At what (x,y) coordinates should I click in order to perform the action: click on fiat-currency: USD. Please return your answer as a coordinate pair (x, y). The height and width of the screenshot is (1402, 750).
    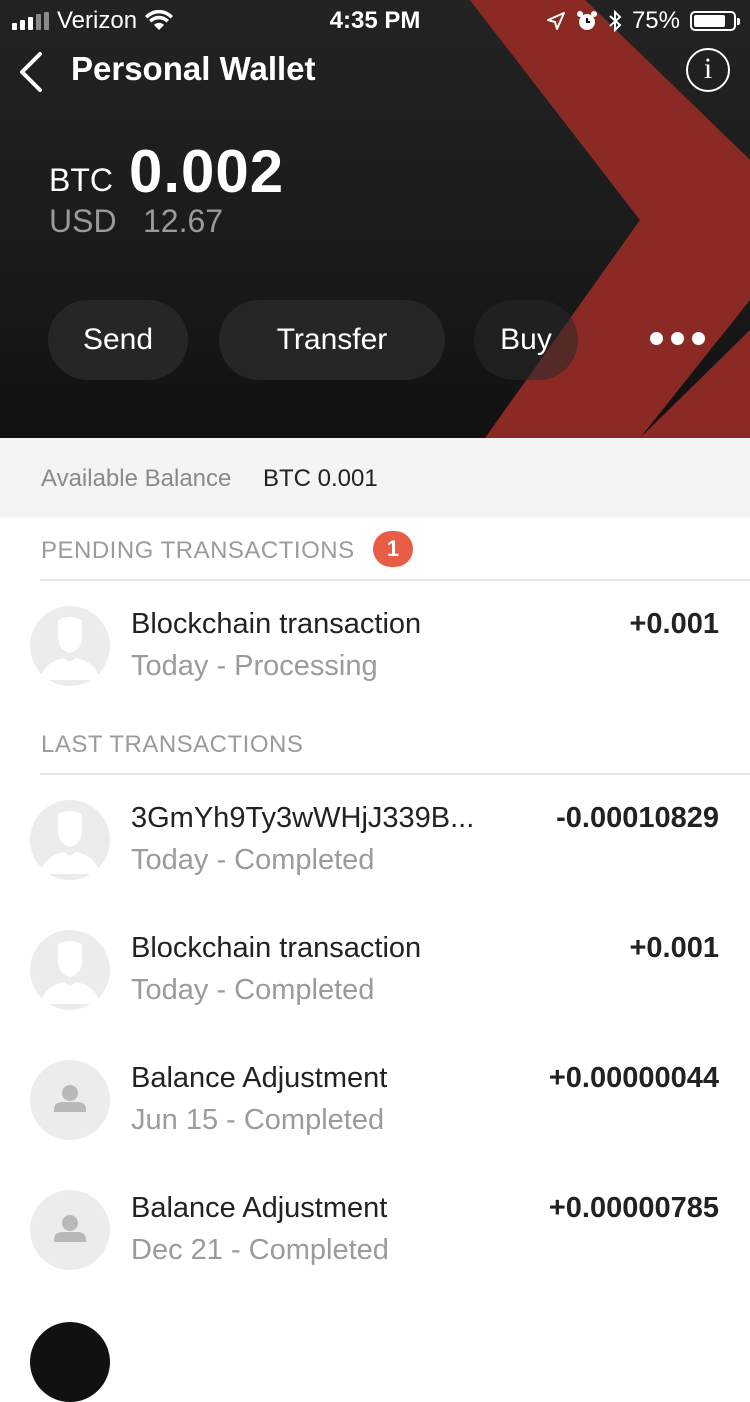
    Looking at the image, I should click on (83, 221).